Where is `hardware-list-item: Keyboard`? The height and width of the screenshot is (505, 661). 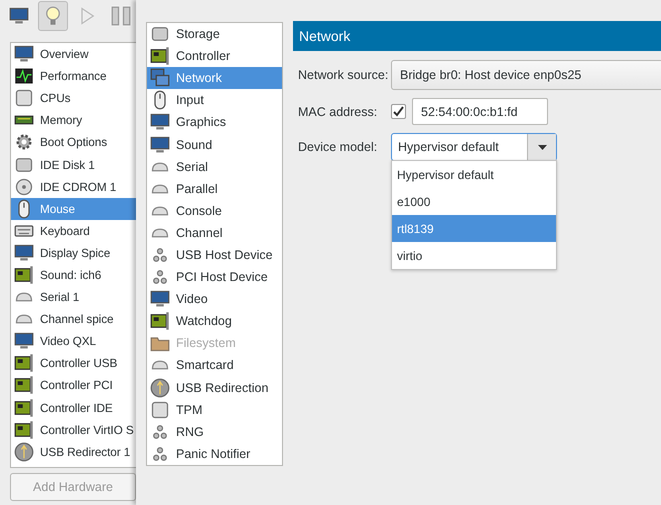 hardware-list-item: Keyboard is located at coordinates (73, 231).